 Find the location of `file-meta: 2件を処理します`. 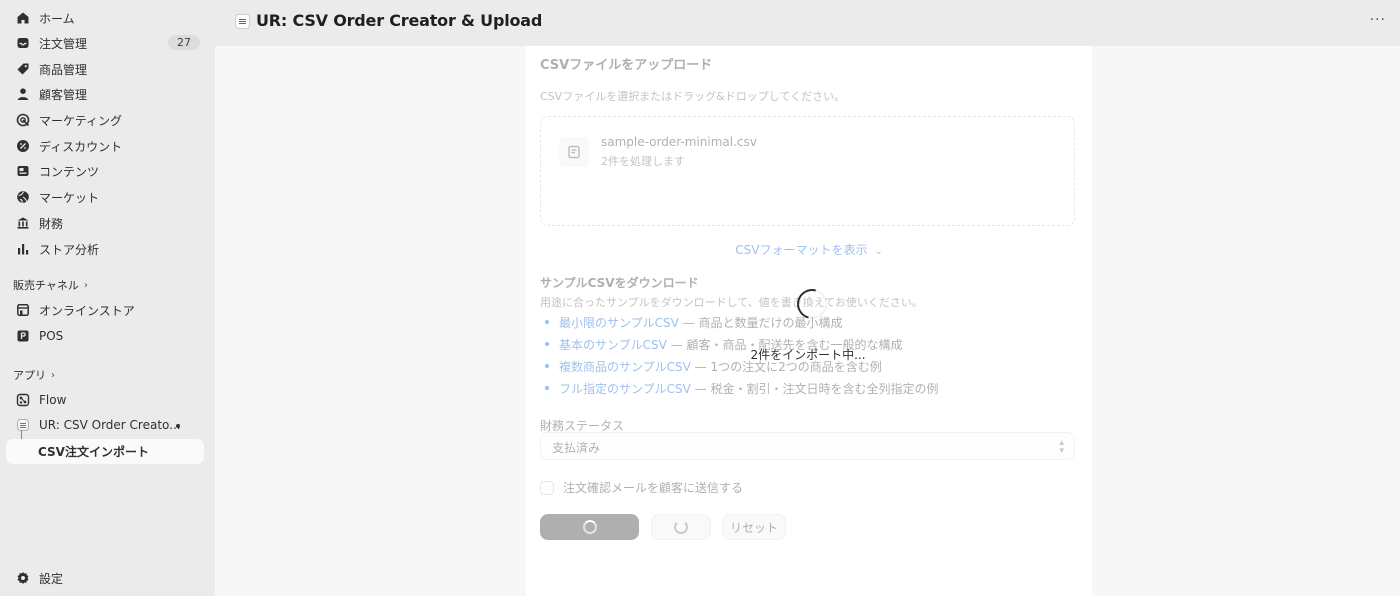

file-meta: 2件を処理します is located at coordinates (643, 161).